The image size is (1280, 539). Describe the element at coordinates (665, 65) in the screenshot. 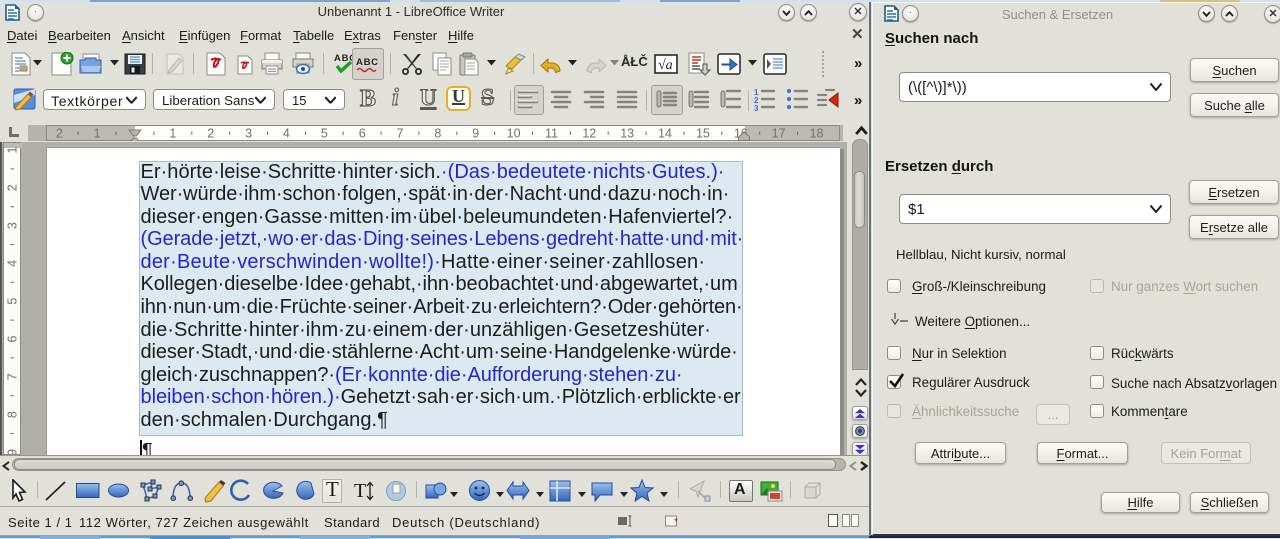

I see `svg-text: √a` at that location.